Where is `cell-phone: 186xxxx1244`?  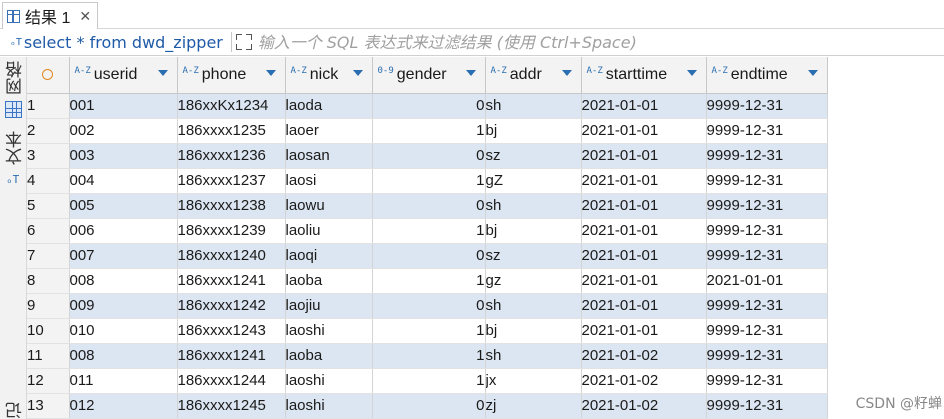 cell-phone: 186xxxx1244 is located at coordinates (231, 381).